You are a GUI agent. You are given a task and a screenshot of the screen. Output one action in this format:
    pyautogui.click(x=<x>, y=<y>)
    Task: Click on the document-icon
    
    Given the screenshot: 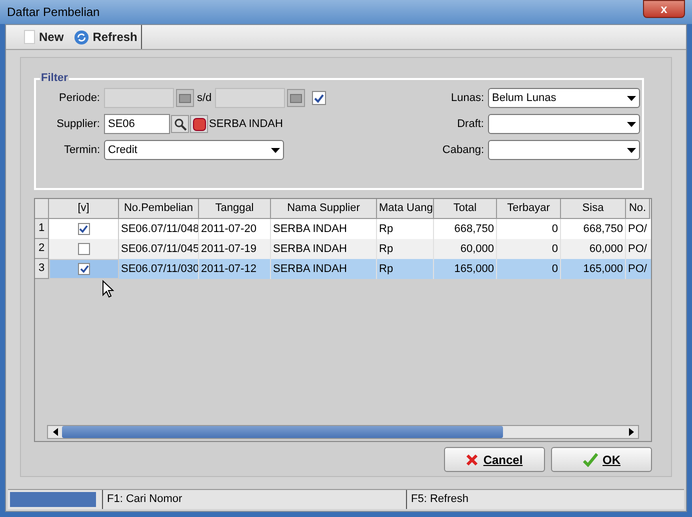 What is the action you would take?
    pyautogui.click(x=29, y=37)
    